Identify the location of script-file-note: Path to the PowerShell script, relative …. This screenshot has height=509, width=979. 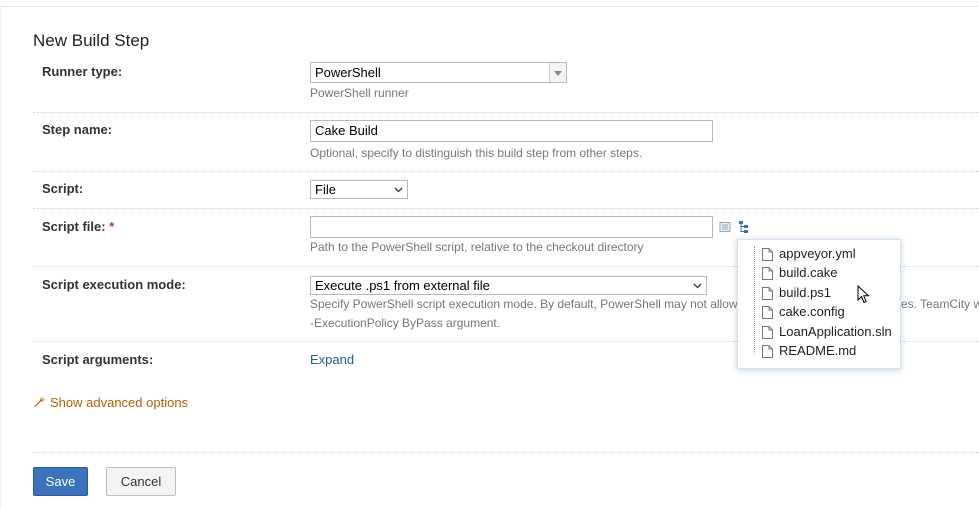
(477, 247).